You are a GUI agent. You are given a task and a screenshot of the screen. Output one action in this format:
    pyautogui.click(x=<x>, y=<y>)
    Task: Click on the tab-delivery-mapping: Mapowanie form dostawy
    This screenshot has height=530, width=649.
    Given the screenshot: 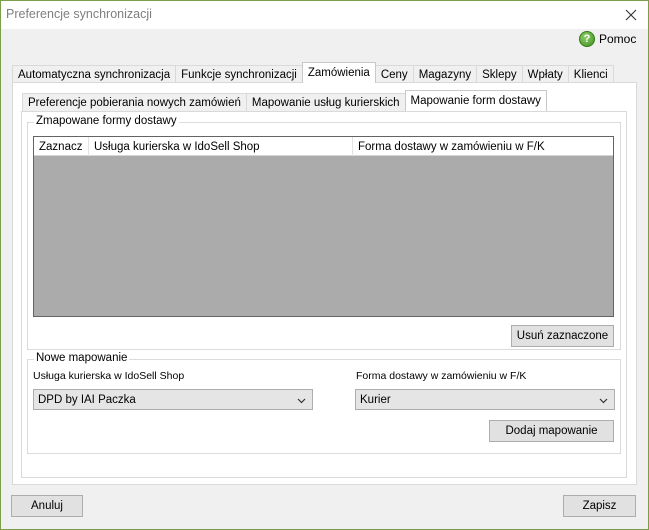 What is the action you would take?
    pyautogui.click(x=475, y=100)
    